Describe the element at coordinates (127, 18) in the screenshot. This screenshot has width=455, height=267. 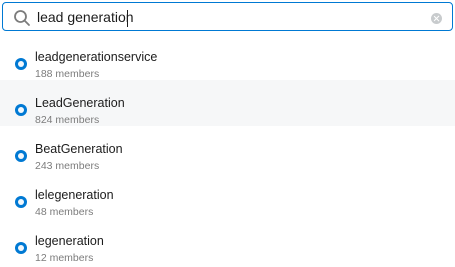
I see `text-caret` at that location.